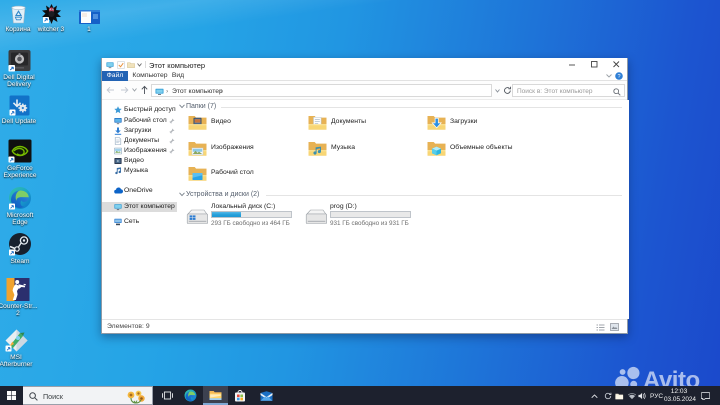  I want to click on minimize-button, so click(572, 64).